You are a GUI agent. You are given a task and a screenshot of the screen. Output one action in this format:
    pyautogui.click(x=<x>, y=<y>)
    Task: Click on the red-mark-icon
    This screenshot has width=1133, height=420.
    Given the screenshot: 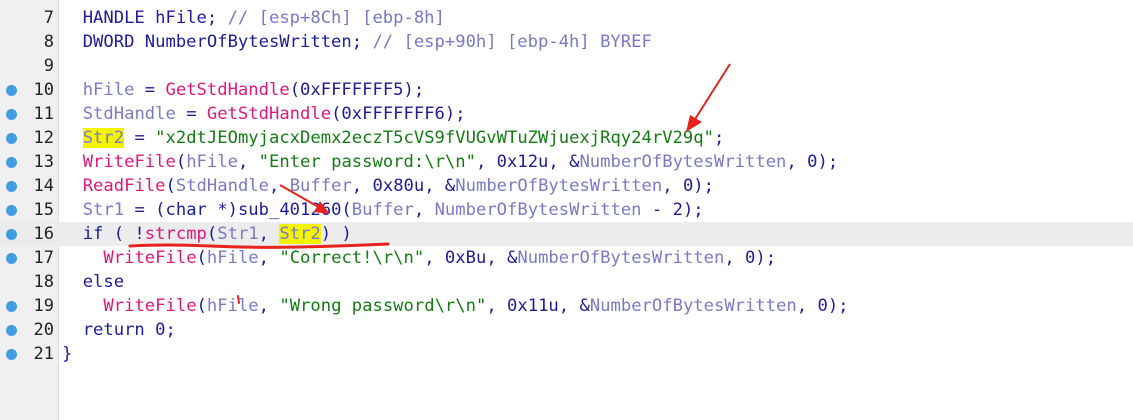 What is the action you would take?
    pyautogui.click(x=238, y=299)
    